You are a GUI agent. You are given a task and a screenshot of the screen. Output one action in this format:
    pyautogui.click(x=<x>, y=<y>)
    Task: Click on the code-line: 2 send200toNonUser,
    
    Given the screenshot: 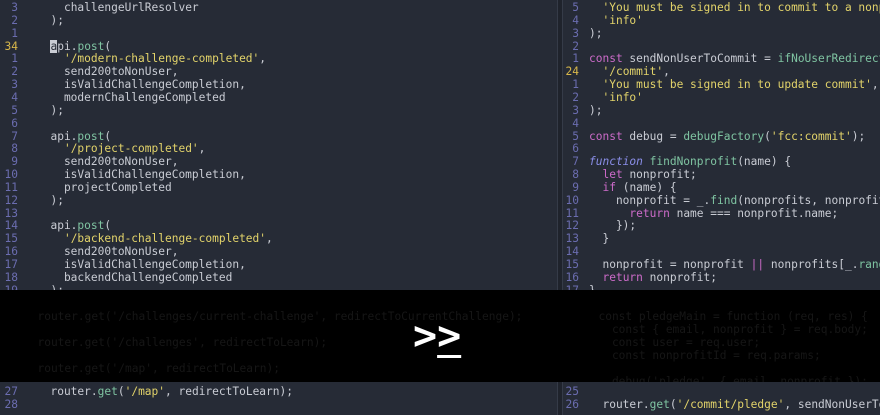 What is the action you would take?
    pyautogui.click(x=278, y=71)
    